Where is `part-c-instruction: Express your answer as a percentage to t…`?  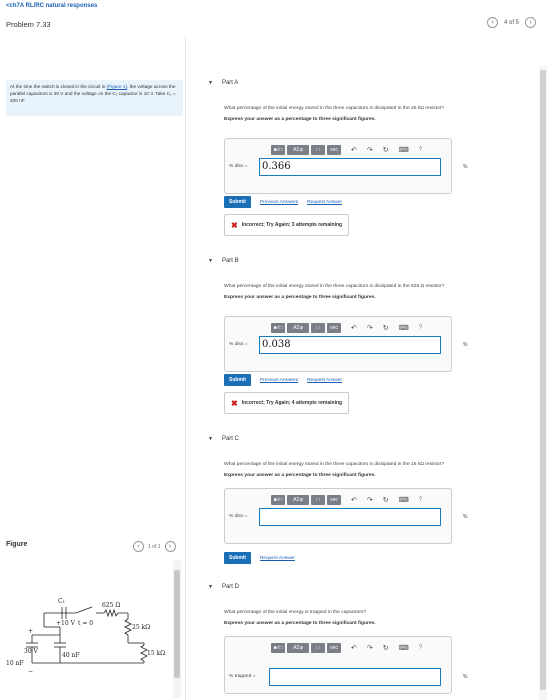
part-c-instruction: Express your answer as a percentage to t… is located at coordinates (300, 475).